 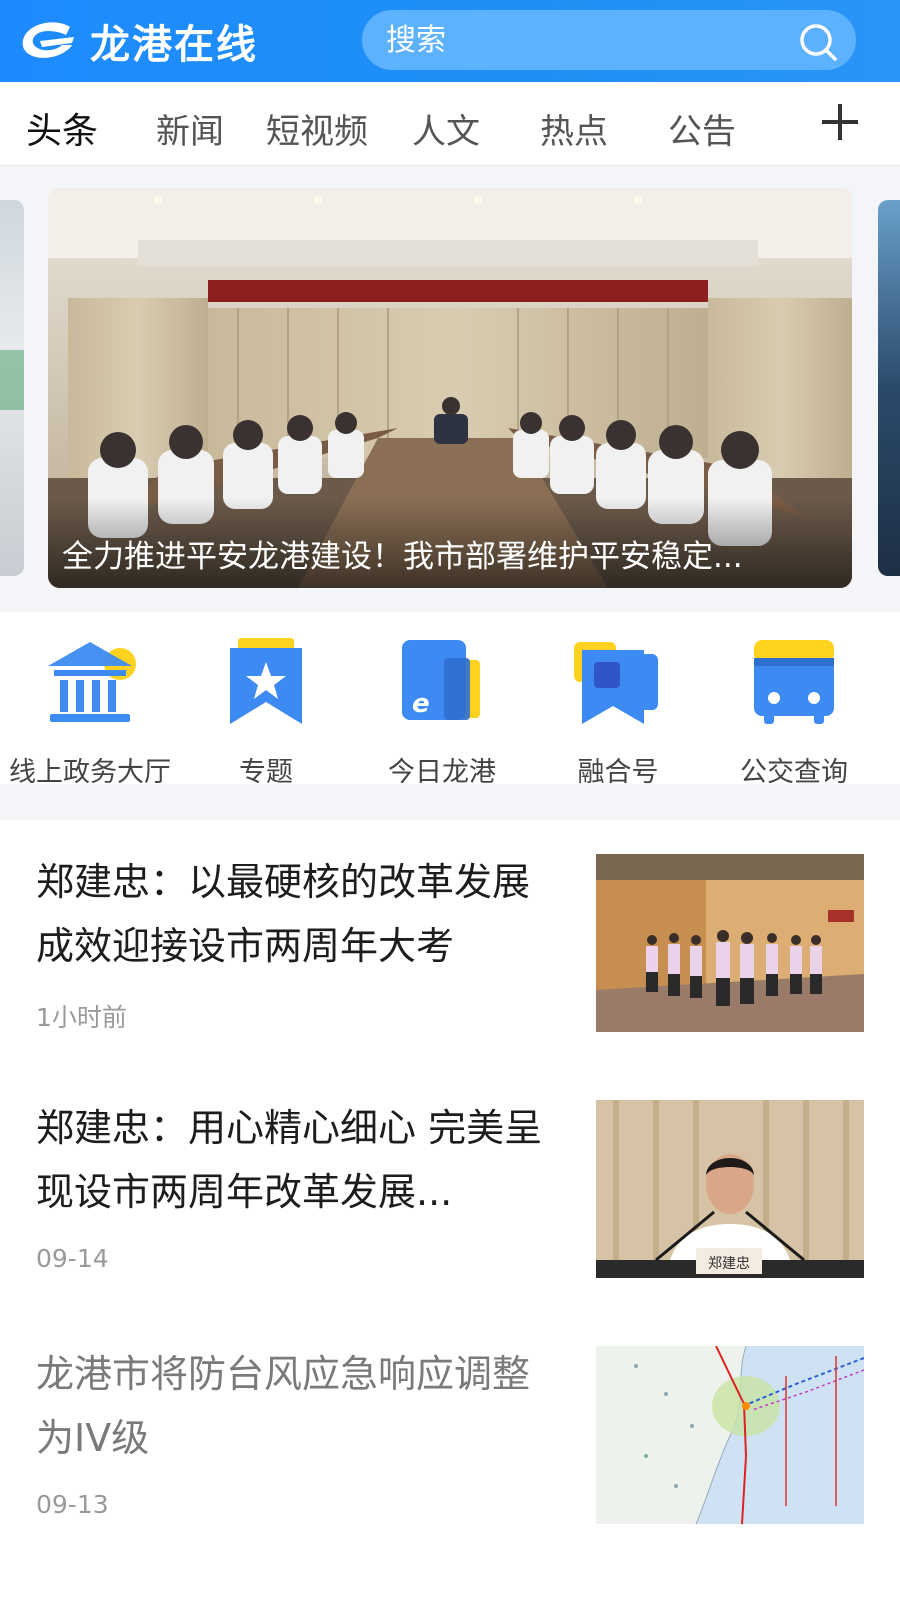 I want to click on quick-link-topics: 专题, so click(x=266, y=706).